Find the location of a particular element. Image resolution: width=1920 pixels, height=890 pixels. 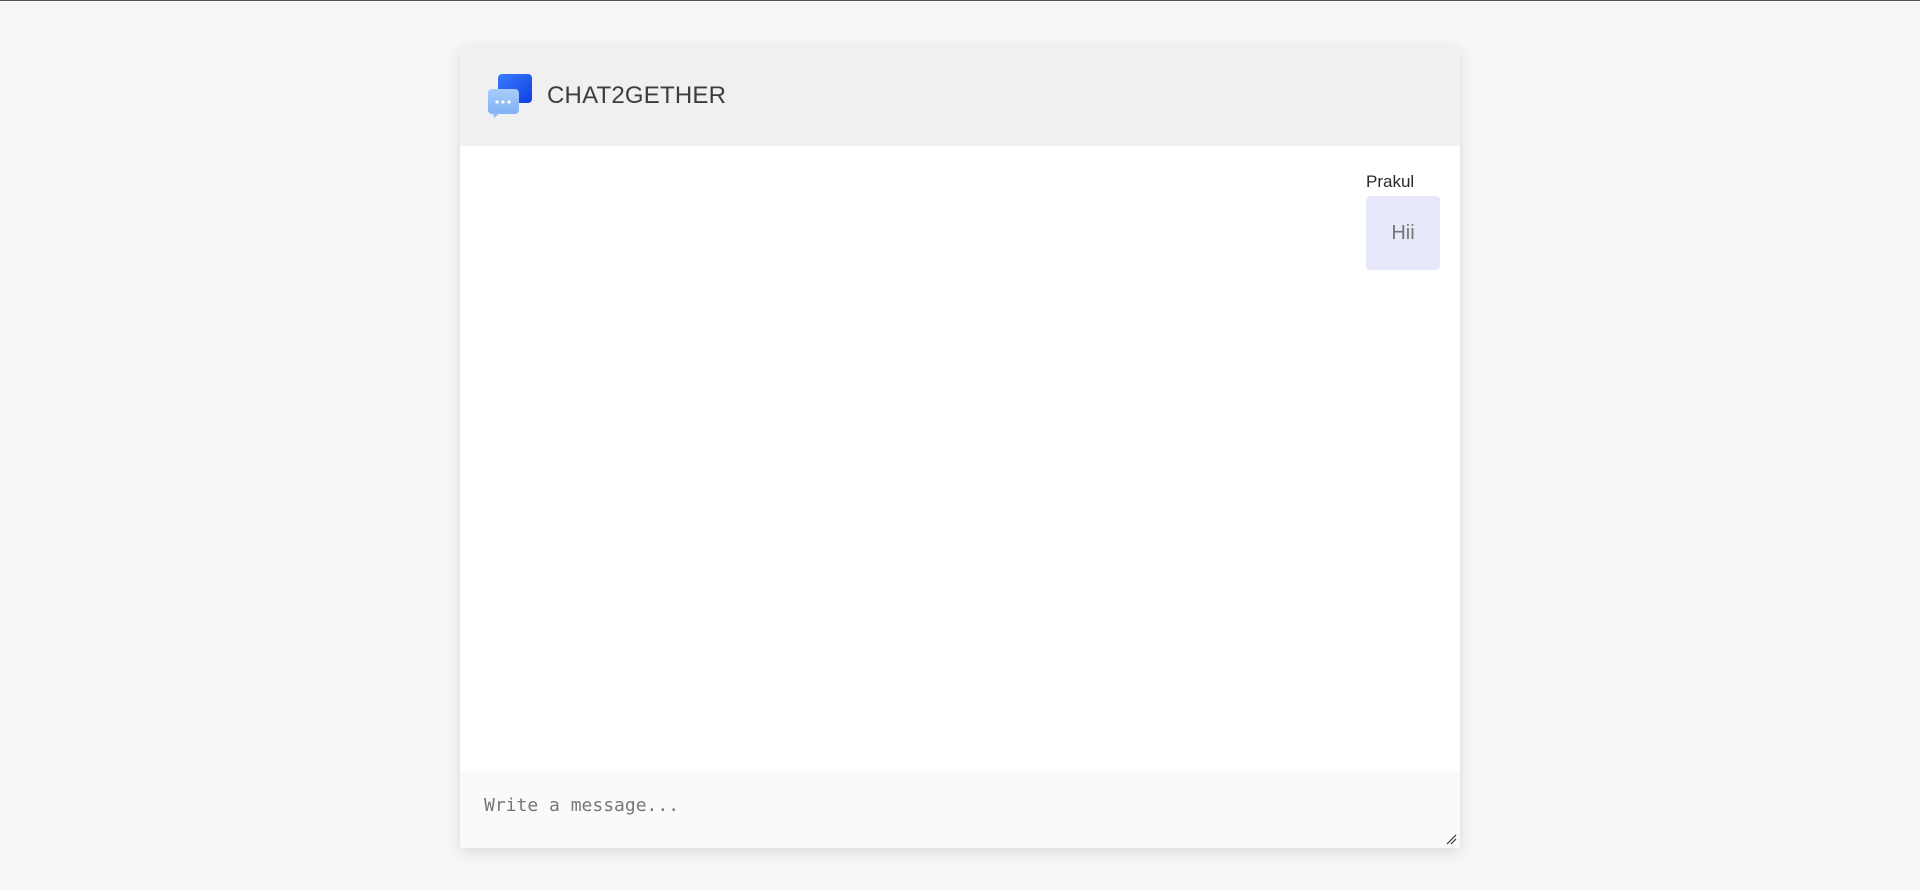

resize-handle-icon is located at coordinates (1451, 839).